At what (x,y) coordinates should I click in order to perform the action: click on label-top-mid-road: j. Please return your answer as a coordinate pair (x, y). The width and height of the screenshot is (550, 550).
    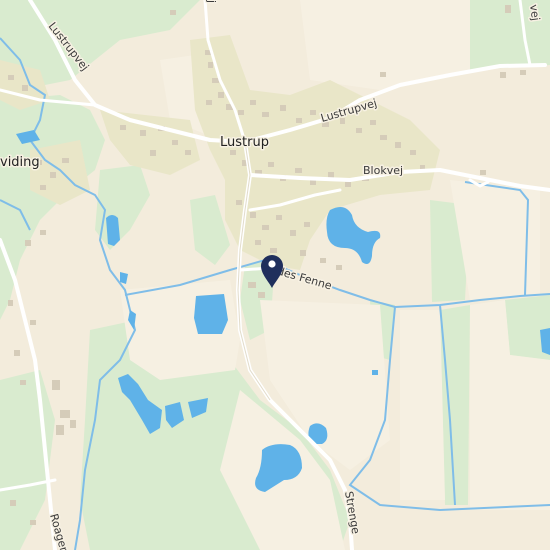
    Looking at the image, I should click on (211, 1).